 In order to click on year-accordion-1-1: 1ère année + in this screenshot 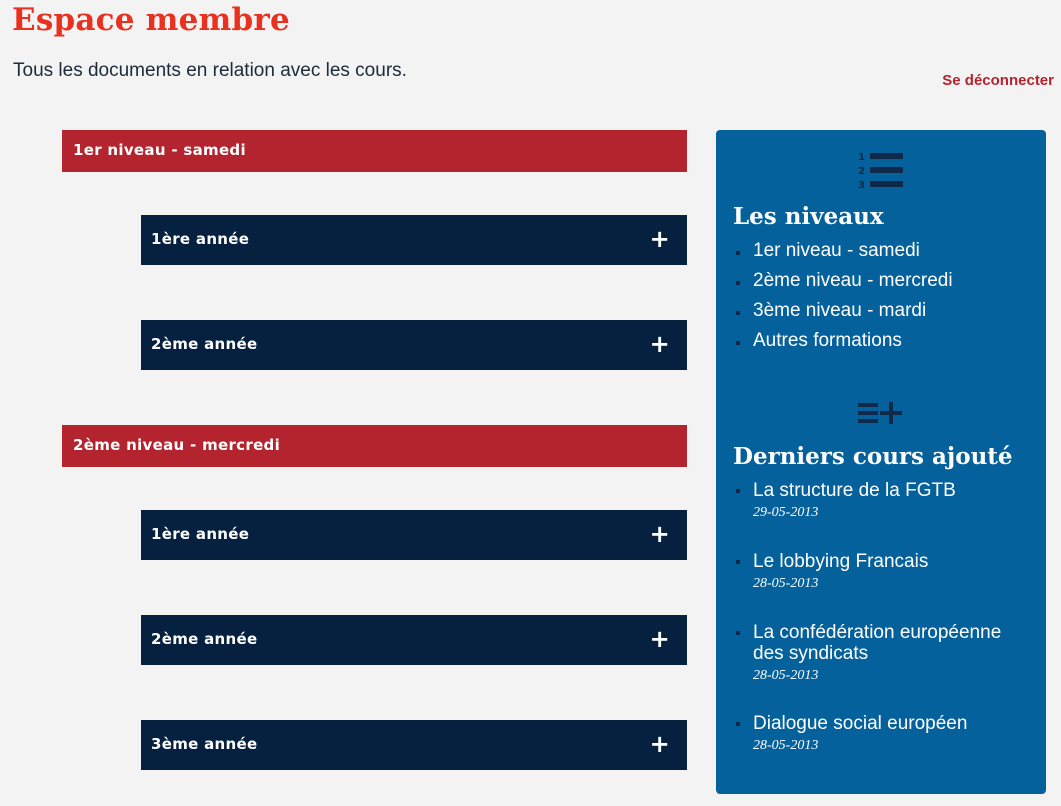, I will do `click(414, 240)`.